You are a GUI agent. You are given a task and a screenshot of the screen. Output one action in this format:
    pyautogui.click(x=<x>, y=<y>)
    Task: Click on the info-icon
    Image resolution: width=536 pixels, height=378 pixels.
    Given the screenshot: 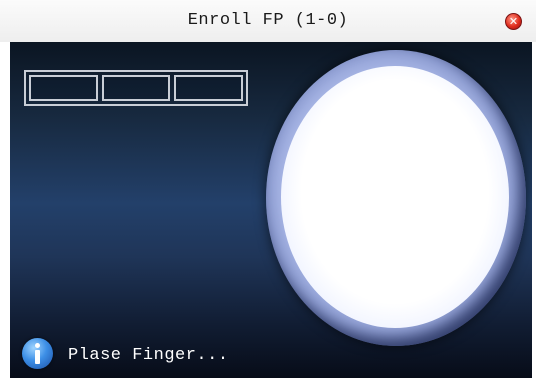 What is the action you would take?
    pyautogui.click(x=37, y=353)
    